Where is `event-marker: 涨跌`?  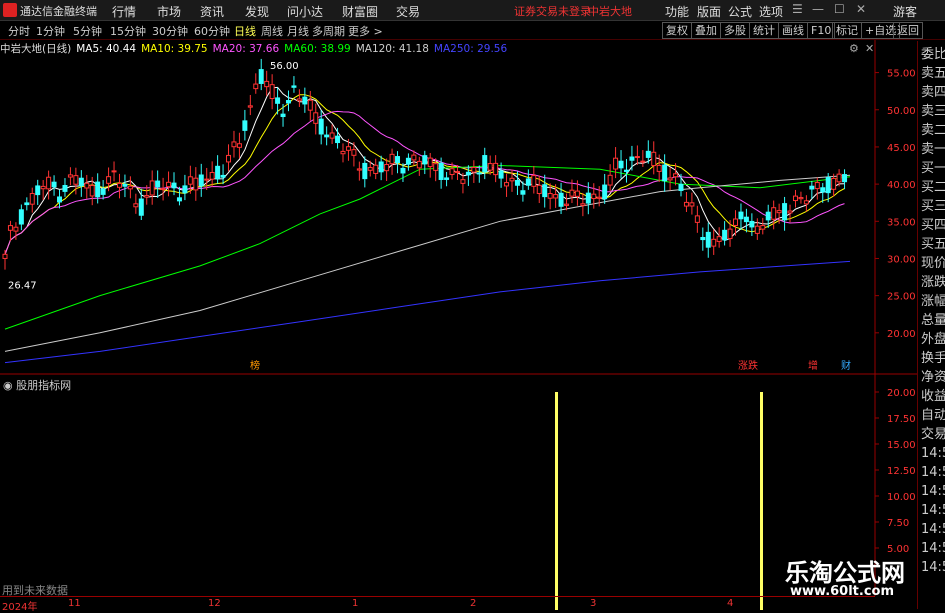 event-marker: 涨跌 is located at coordinates (748, 365).